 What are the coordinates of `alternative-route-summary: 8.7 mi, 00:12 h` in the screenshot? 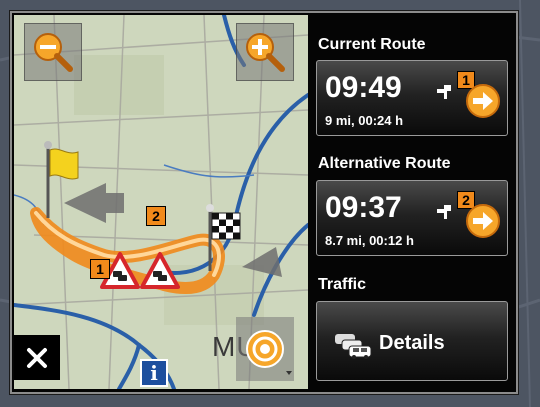 It's located at (369, 240).